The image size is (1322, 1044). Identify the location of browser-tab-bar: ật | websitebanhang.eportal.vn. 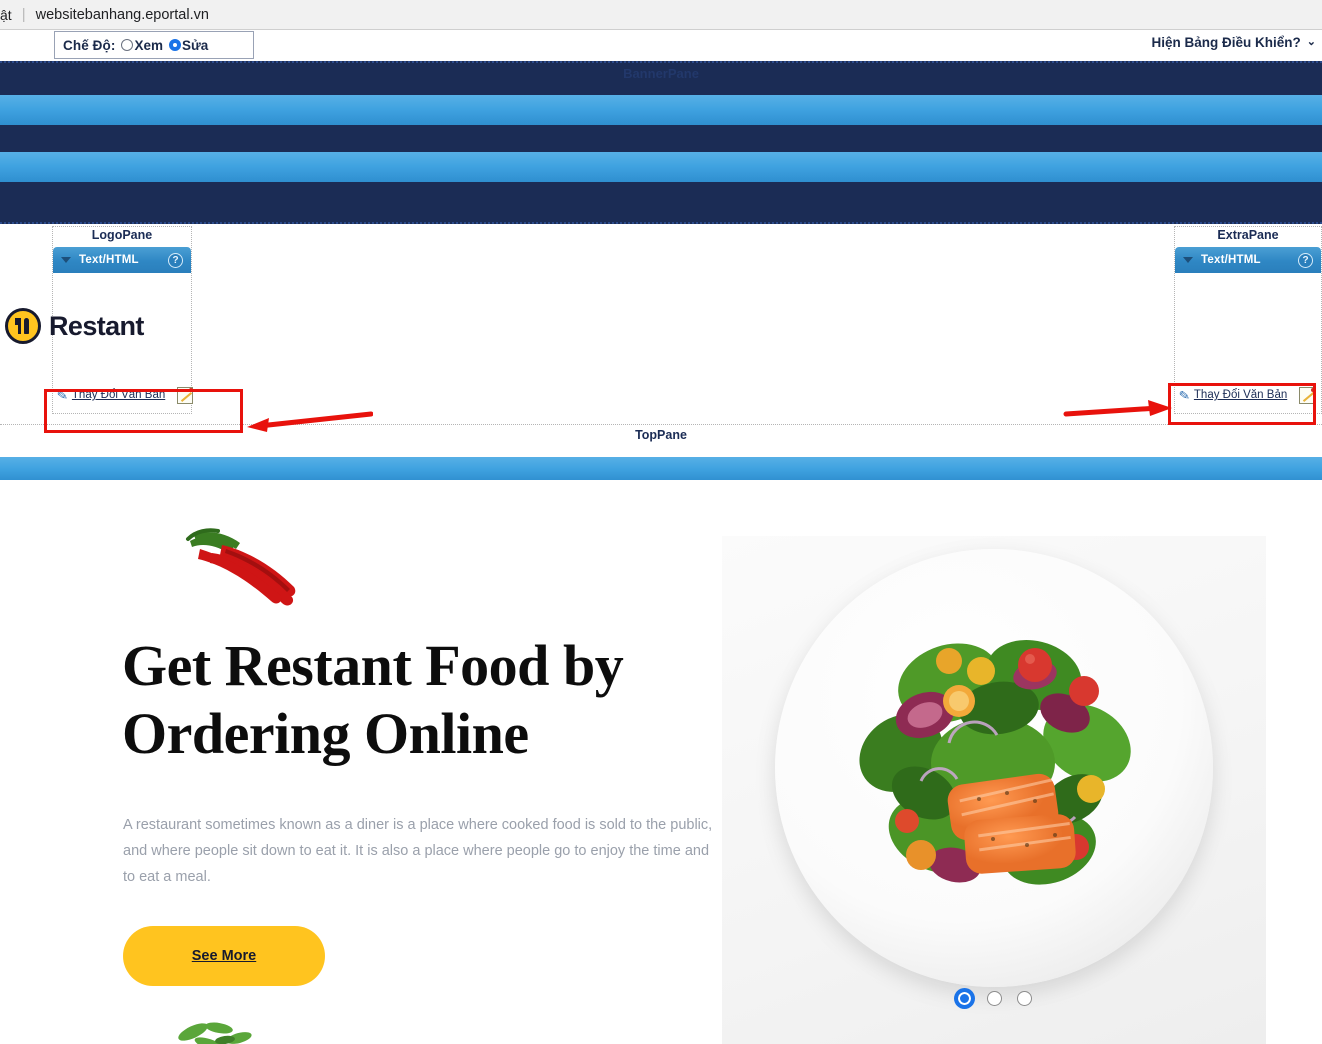
(661, 15).